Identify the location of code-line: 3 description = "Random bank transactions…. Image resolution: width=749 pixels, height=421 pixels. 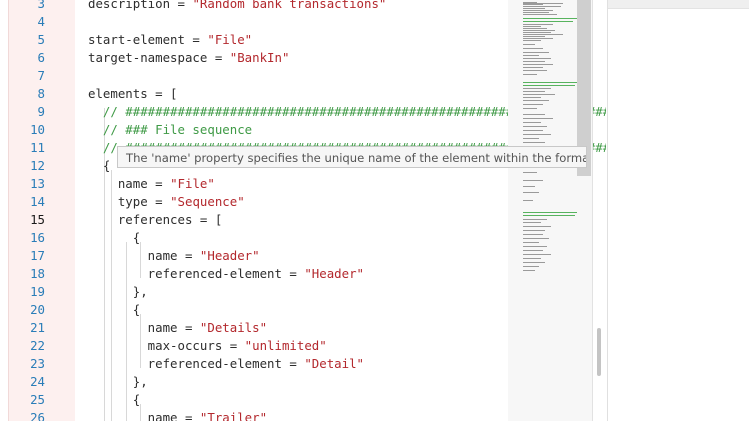
(295, 6).